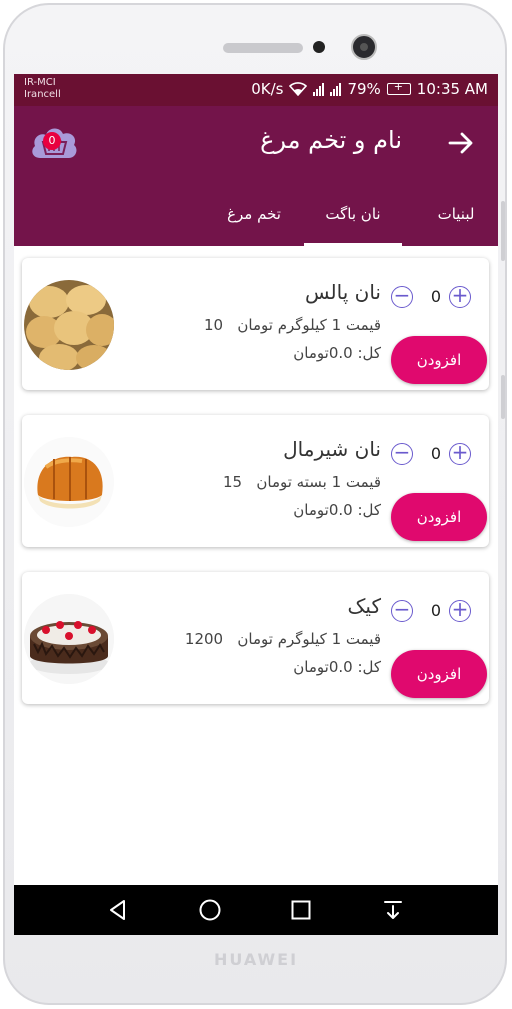 The image size is (512, 1009). I want to click on tab-eggs: تخم مرغ, so click(254, 214).